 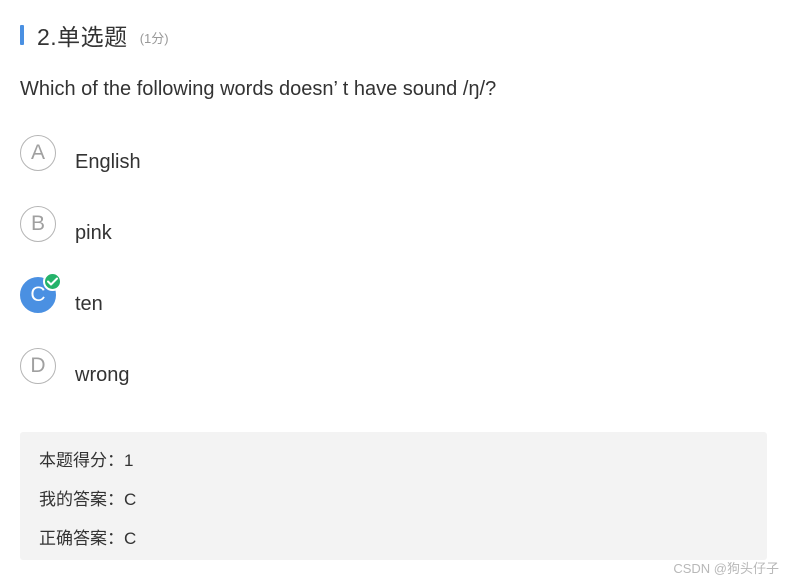 What do you see at coordinates (220, 170) in the screenshot?
I see `option-a: A English` at bounding box center [220, 170].